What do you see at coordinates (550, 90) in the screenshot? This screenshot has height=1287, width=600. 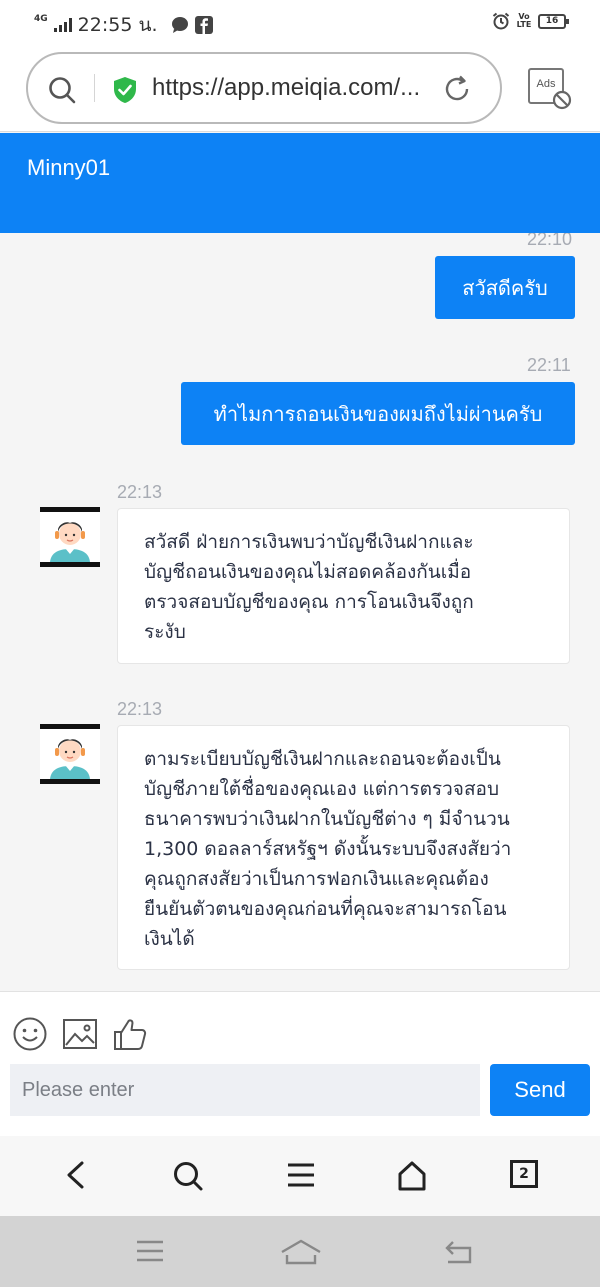 I see `ad-block-button: Ads` at bounding box center [550, 90].